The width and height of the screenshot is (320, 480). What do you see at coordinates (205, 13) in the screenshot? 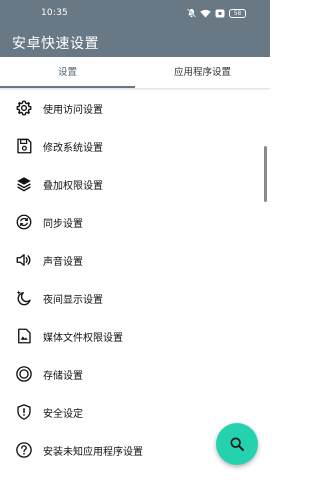
I see `wifi-icon` at bounding box center [205, 13].